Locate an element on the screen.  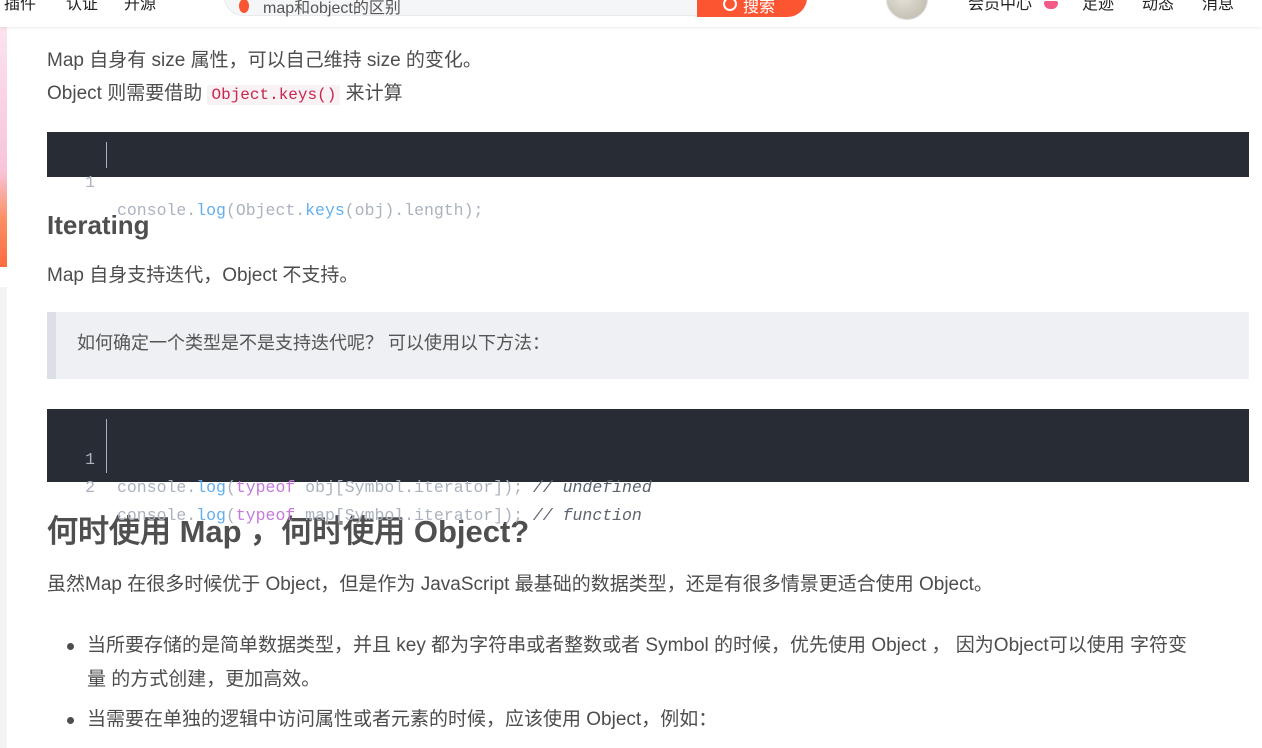
user-avatar is located at coordinates (907, 10).